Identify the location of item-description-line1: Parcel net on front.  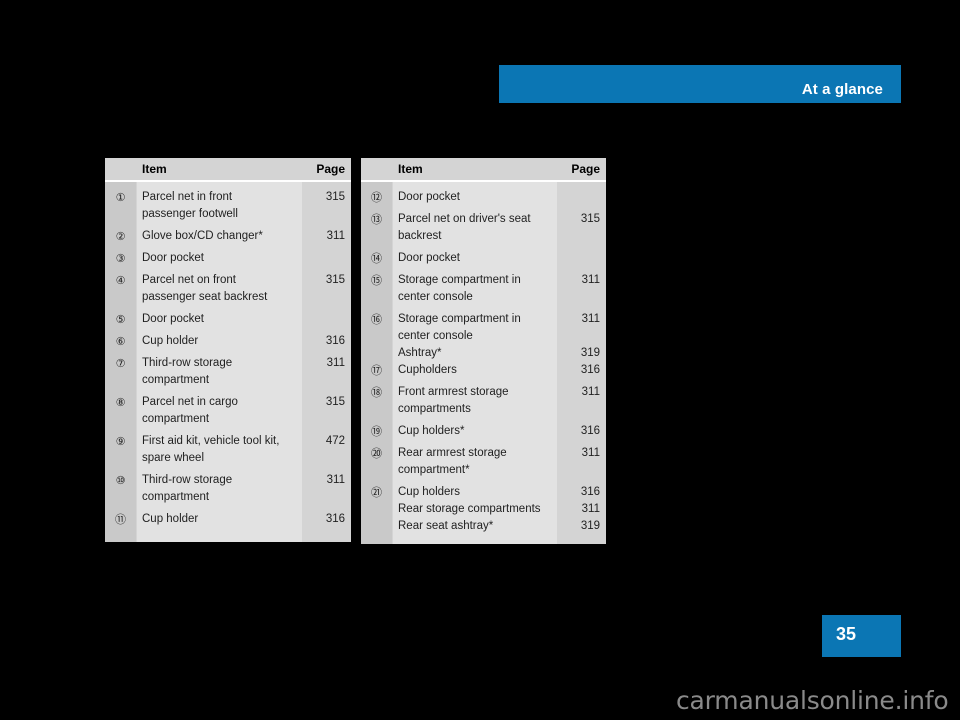
(189, 280).